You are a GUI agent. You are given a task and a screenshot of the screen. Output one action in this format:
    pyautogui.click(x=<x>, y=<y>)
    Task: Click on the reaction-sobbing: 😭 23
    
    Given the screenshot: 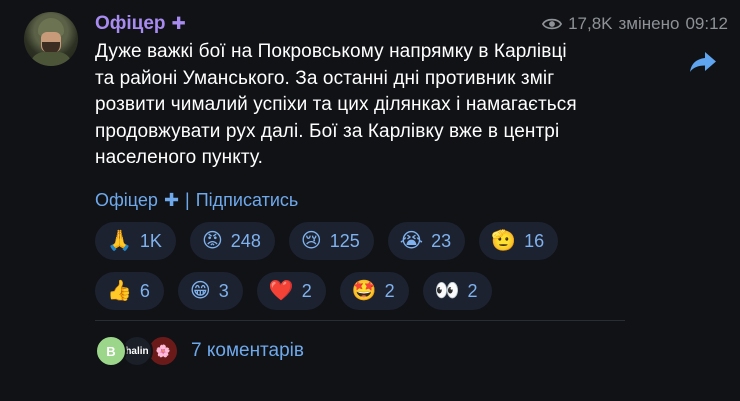 What is the action you would take?
    pyautogui.click(x=426, y=241)
    